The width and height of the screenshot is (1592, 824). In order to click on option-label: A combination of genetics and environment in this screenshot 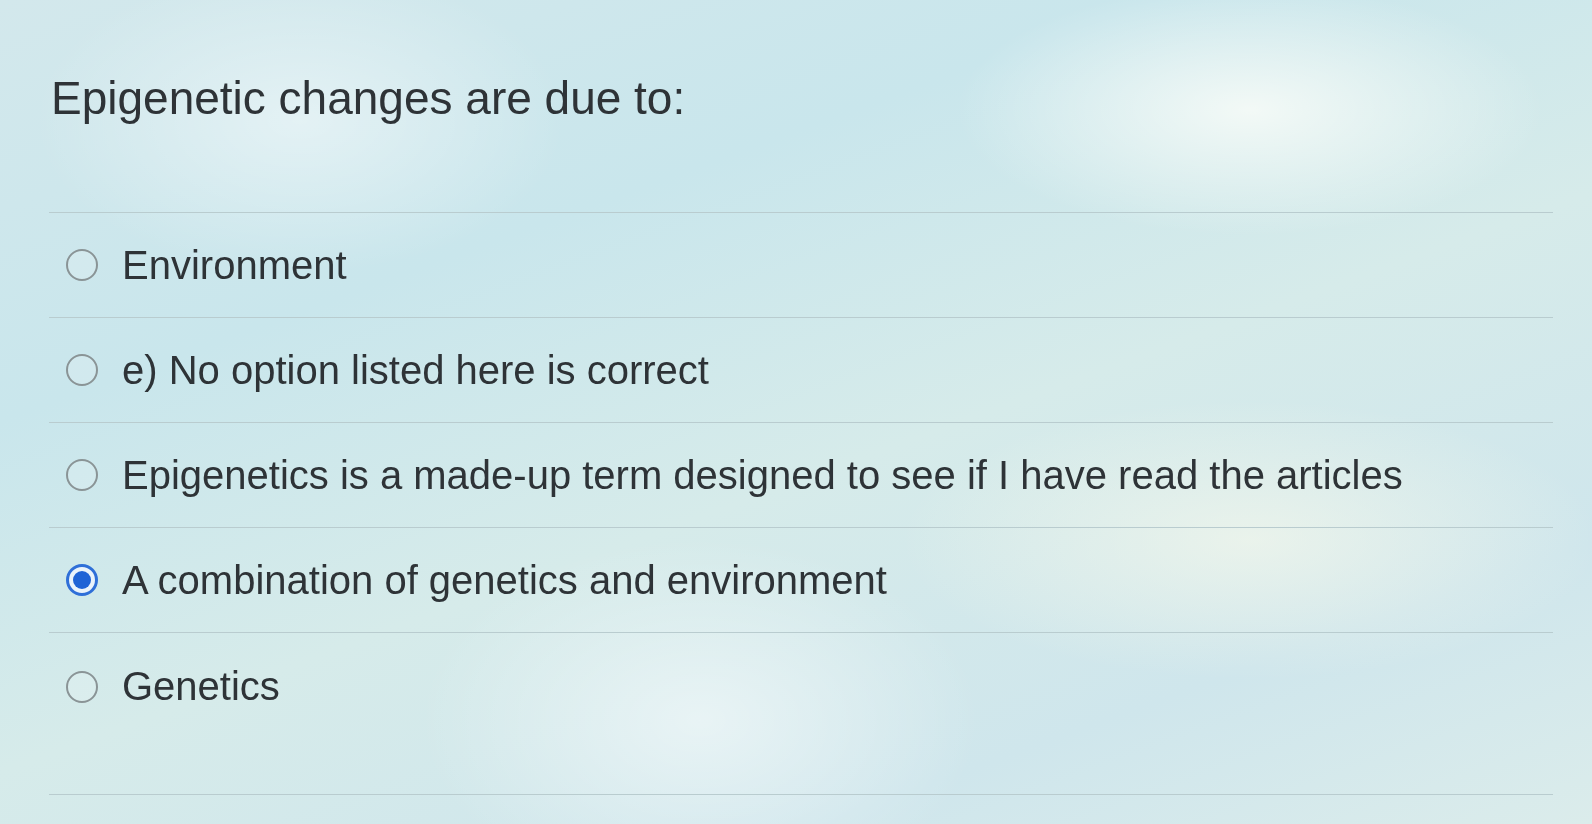, I will do `click(504, 580)`.